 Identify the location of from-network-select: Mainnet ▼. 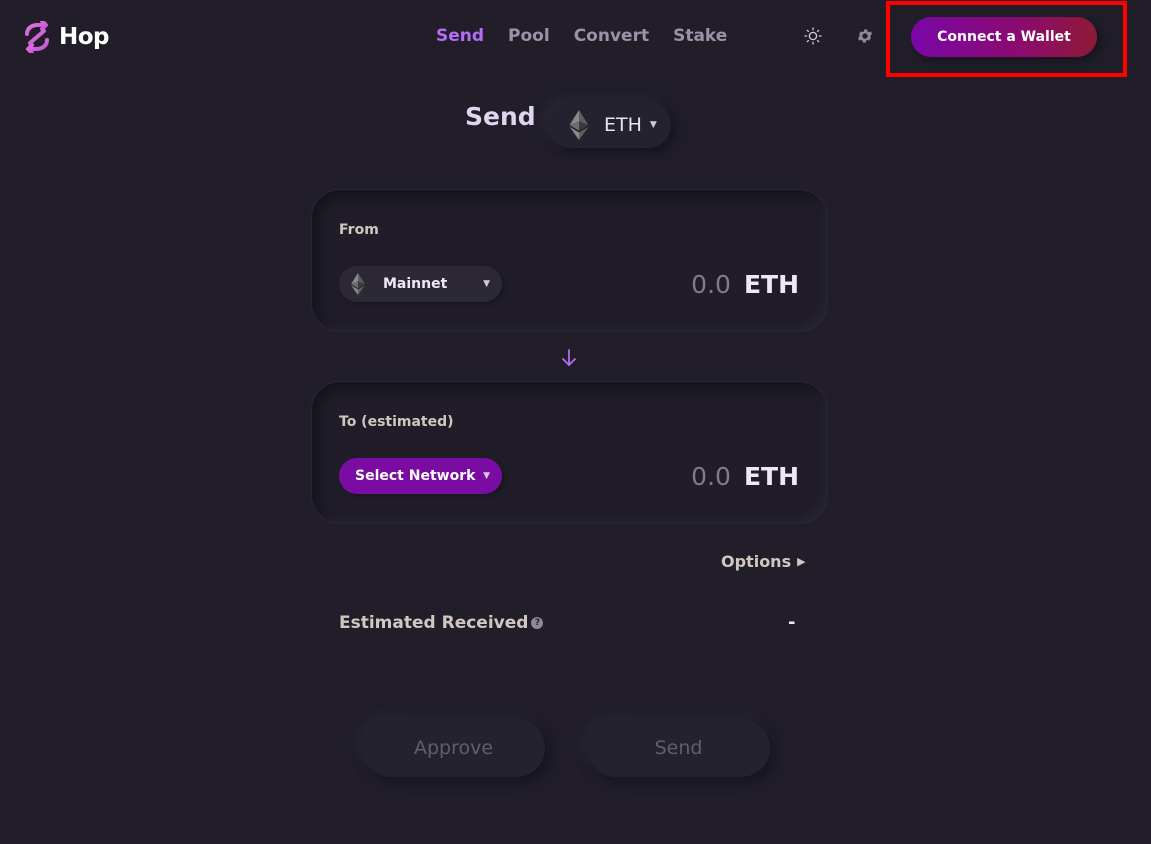
(420, 284).